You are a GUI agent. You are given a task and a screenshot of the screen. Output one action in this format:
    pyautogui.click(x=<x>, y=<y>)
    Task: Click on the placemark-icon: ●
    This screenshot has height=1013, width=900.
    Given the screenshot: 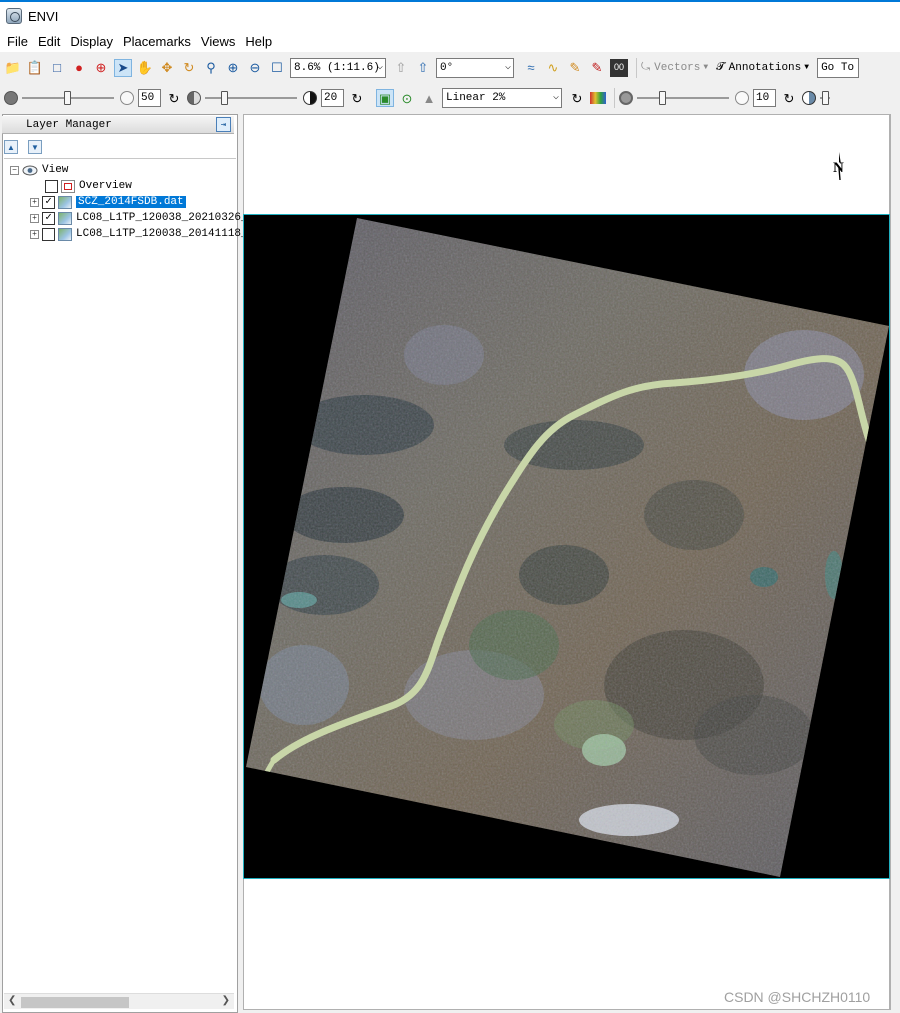 What is the action you would take?
    pyautogui.click(x=79, y=68)
    